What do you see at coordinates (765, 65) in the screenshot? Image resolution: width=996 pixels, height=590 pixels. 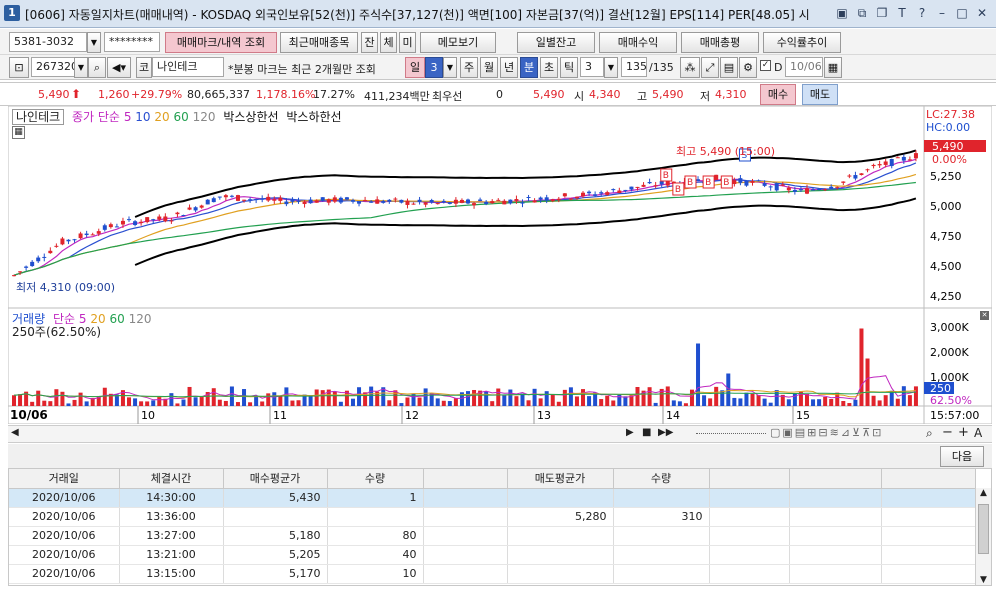 I see `date-checkbox: ✓` at bounding box center [765, 65].